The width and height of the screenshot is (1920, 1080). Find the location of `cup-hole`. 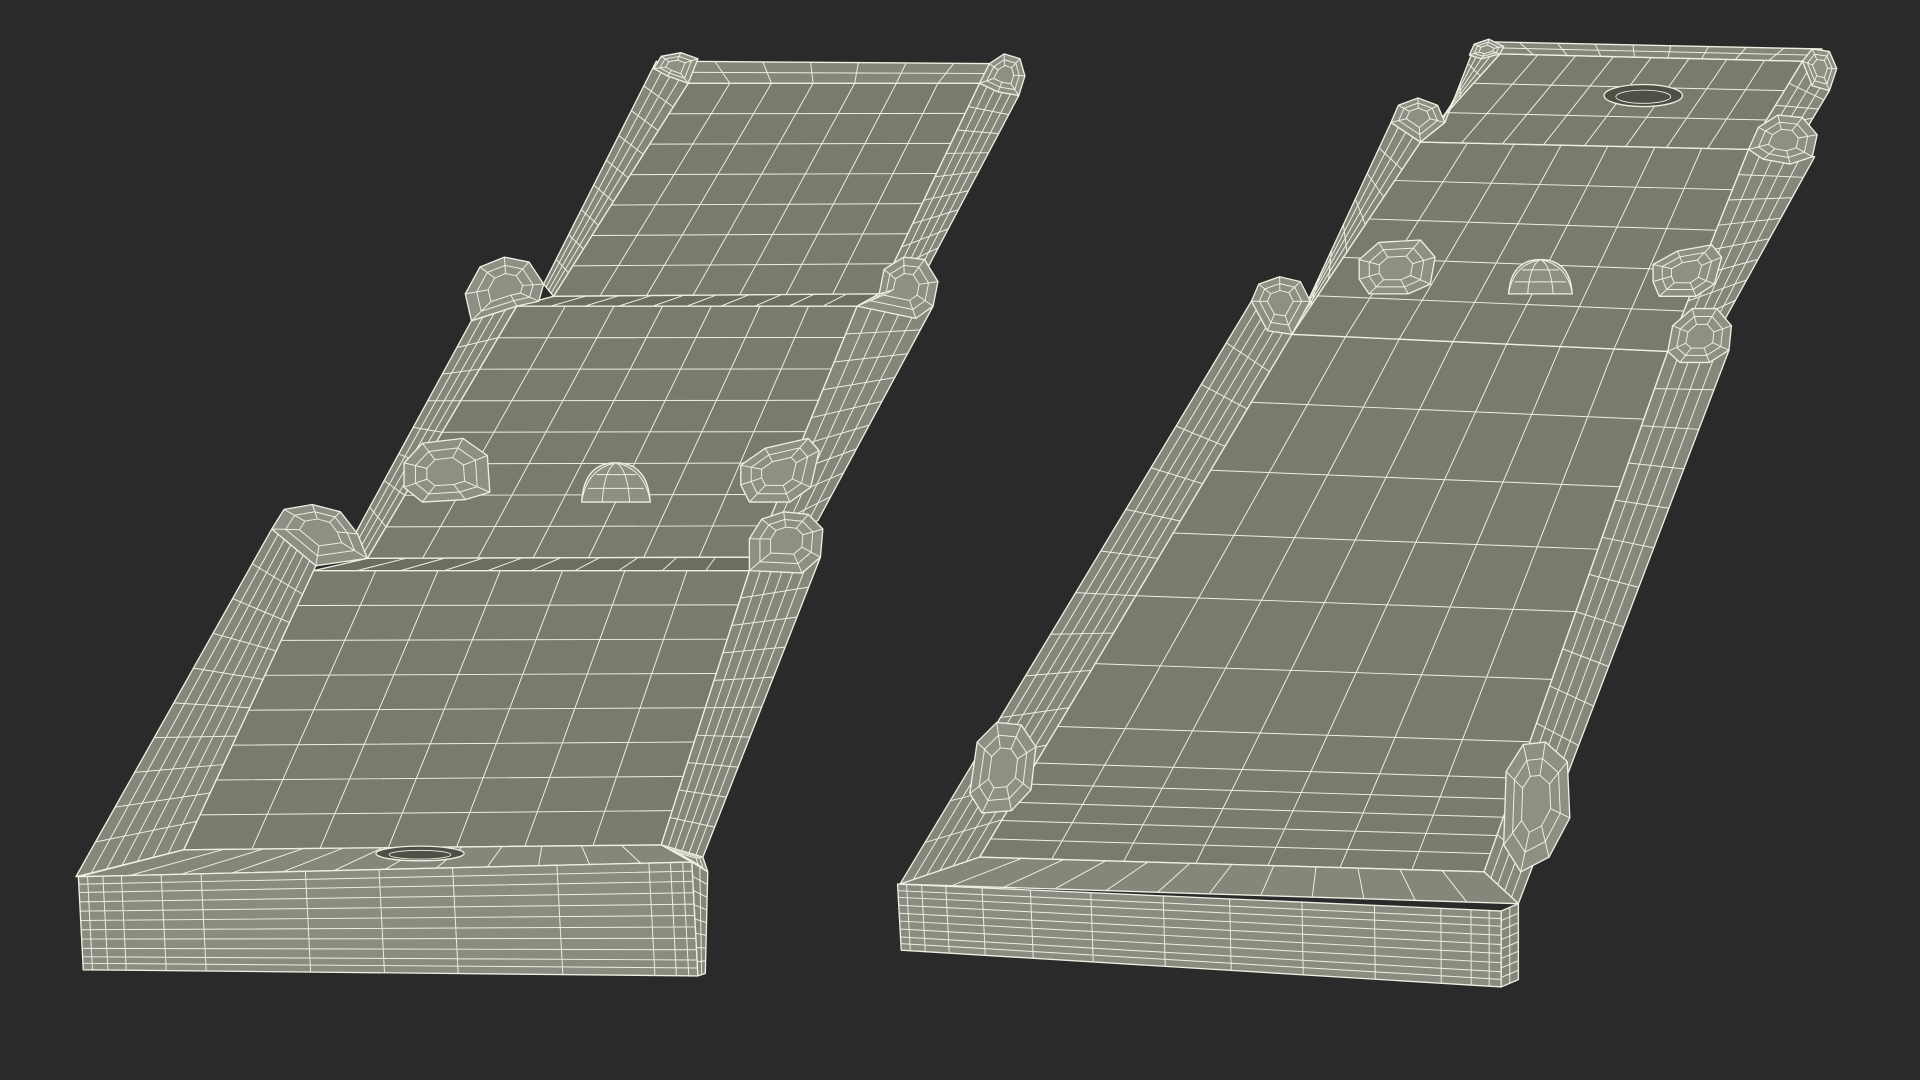

cup-hole is located at coordinates (420, 853).